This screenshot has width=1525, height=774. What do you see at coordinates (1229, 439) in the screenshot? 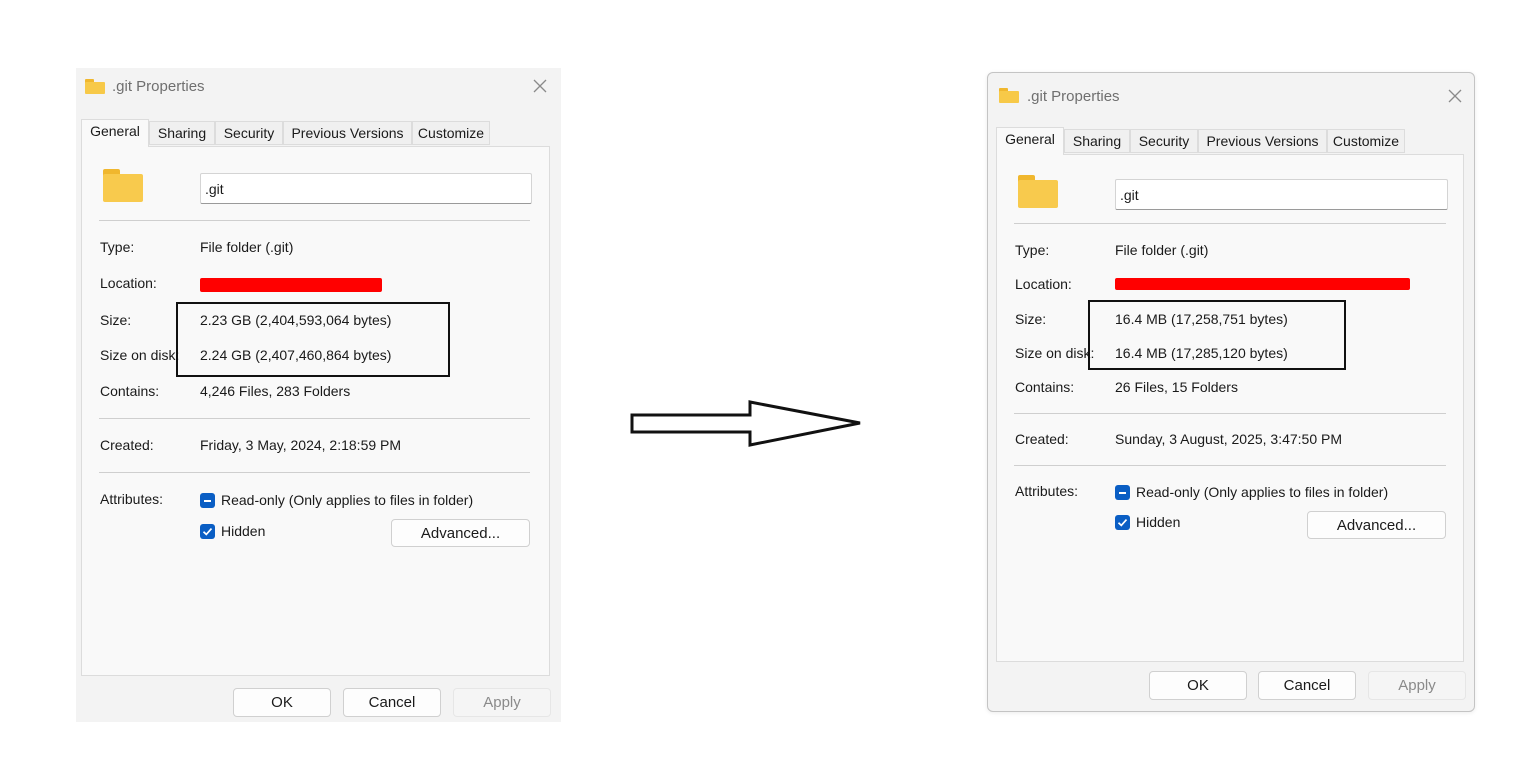
I see `created-value: Sunday, 3 August, 2025, 3:47:50 PM` at bounding box center [1229, 439].